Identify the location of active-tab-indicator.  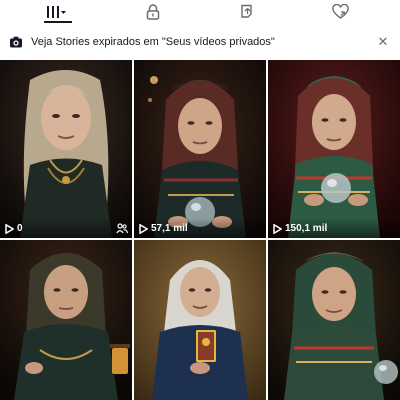
(58, 22).